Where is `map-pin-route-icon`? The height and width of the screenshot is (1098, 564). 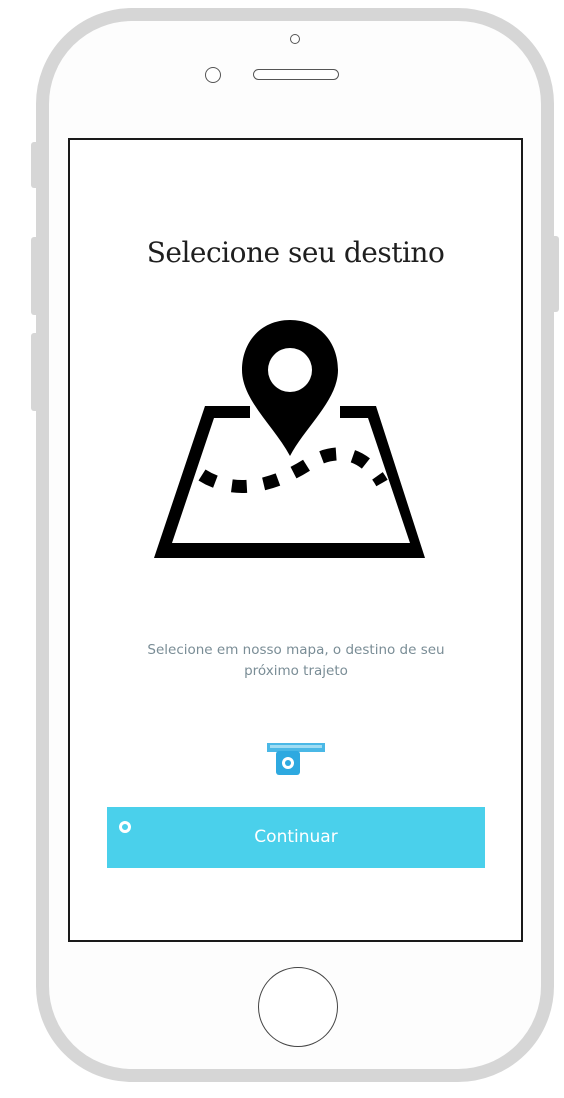
map-pin-route-icon is located at coordinates (289, 439).